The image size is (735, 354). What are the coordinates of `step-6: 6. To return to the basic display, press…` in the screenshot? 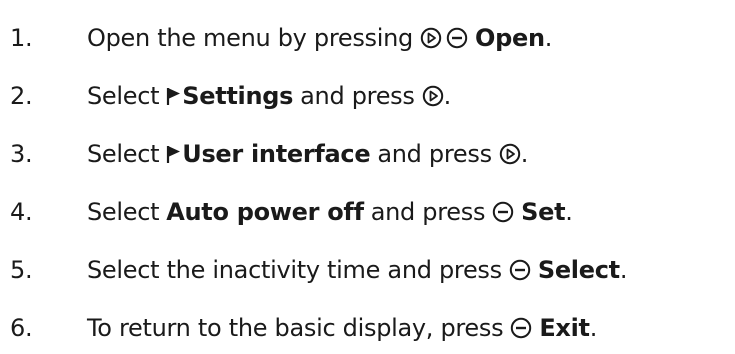 It's located at (367, 328).